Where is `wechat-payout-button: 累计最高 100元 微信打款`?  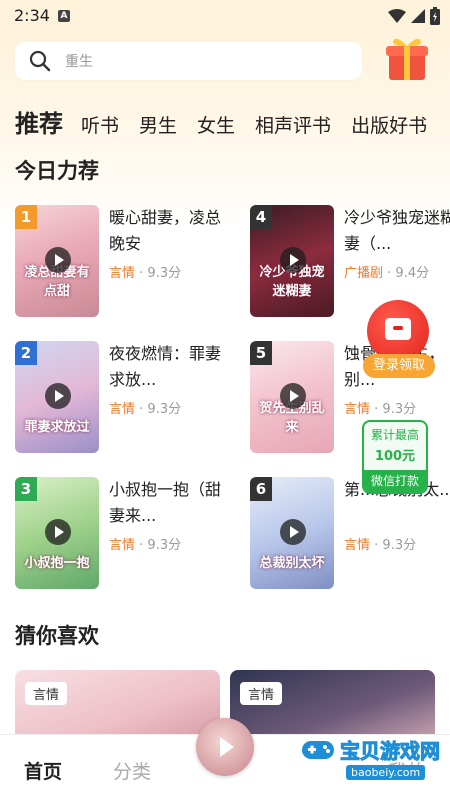
wechat-payout-button: 累计最高 100元 微信打款 is located at coordinates (395, 457).